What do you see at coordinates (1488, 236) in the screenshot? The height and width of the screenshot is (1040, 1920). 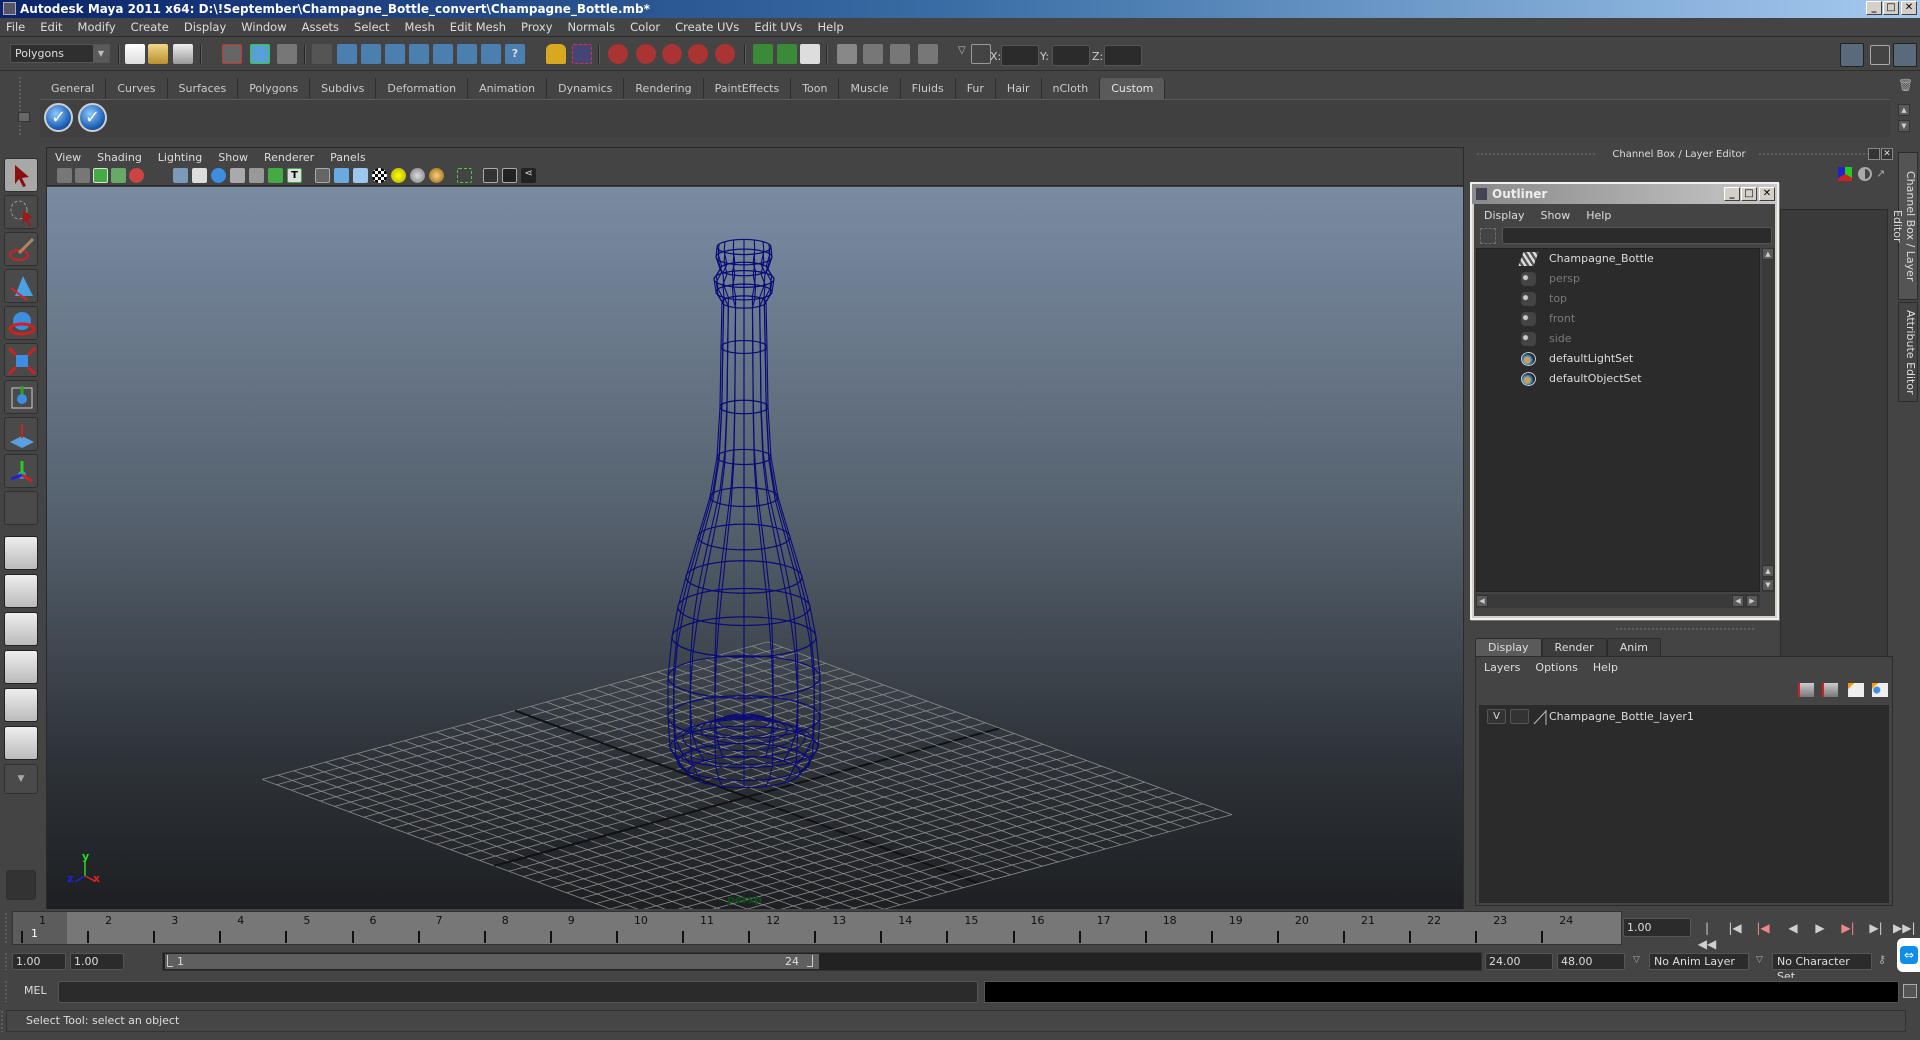 I see `filter-icon` at bounding box center [1488, 236].